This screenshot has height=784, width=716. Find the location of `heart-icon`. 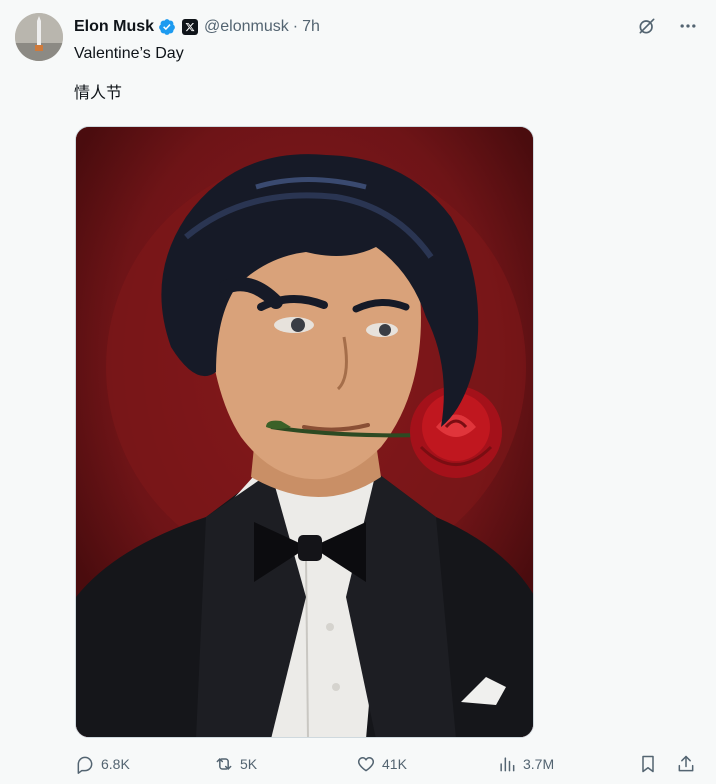

heart-icon is located at coordinates (366, 764).